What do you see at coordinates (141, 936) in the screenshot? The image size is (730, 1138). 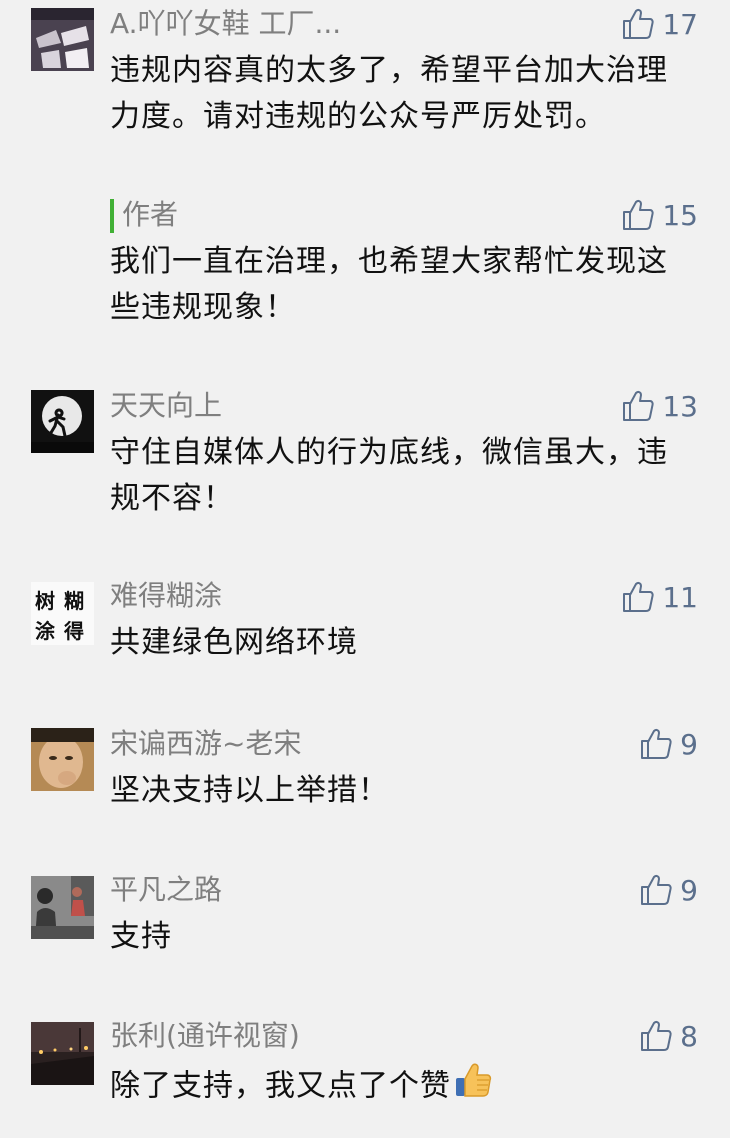 I see `comment-text: 支持` at bounding box center [141, 936].